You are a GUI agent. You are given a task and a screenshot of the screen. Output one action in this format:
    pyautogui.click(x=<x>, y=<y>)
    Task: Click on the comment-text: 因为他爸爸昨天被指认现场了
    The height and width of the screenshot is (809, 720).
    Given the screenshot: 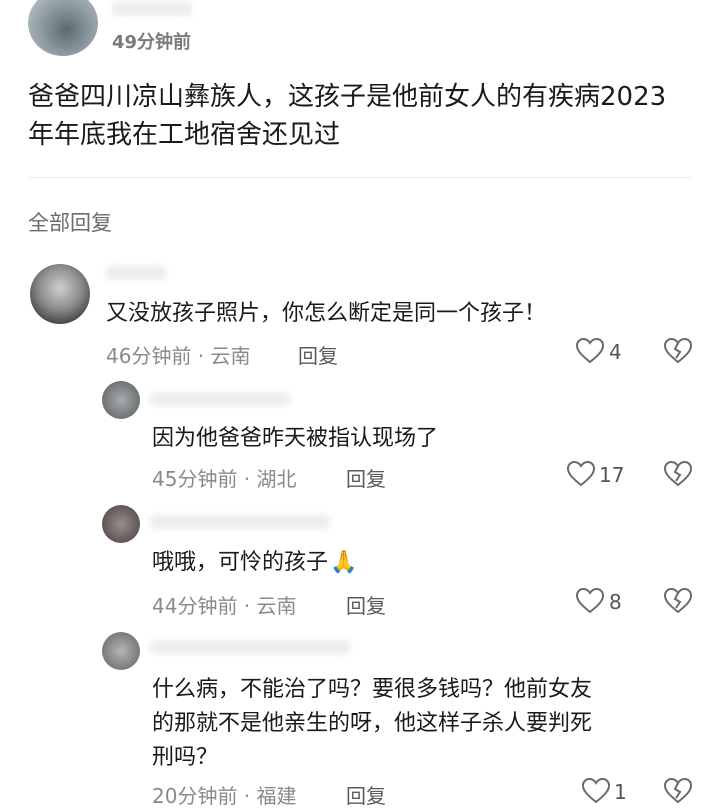 What is the action you would take?
    pyautogui.click(x=295, y=438)
    